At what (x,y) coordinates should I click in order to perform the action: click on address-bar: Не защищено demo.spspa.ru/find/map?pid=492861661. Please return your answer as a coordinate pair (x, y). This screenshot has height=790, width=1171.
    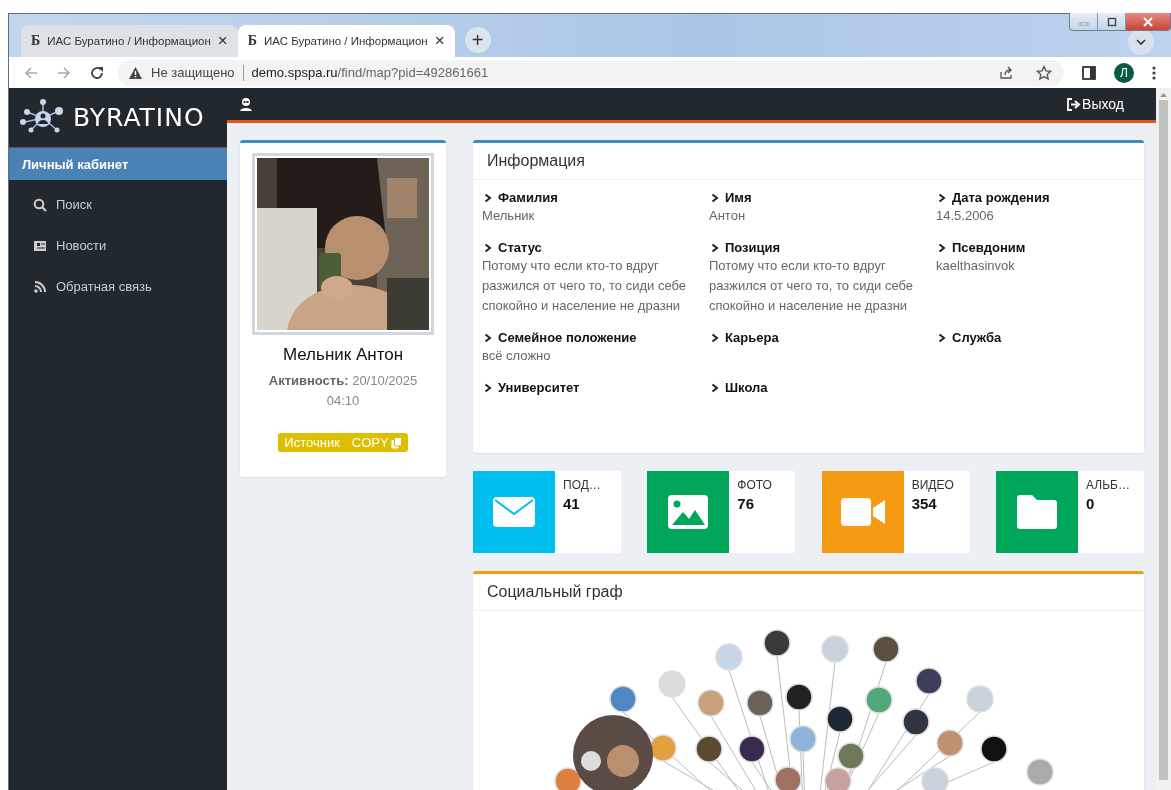
    Looking at the image, I should click on (591, 72).